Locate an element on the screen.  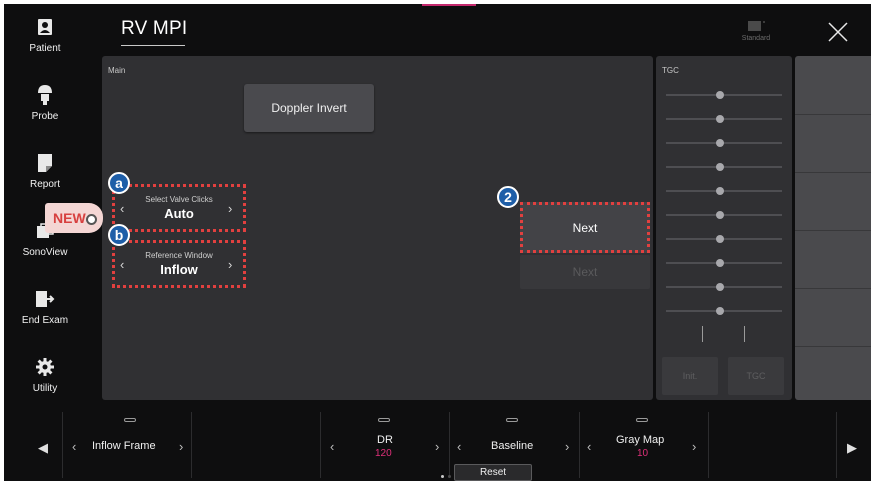
standard-label: Standard is located at coordinates (756, 38).